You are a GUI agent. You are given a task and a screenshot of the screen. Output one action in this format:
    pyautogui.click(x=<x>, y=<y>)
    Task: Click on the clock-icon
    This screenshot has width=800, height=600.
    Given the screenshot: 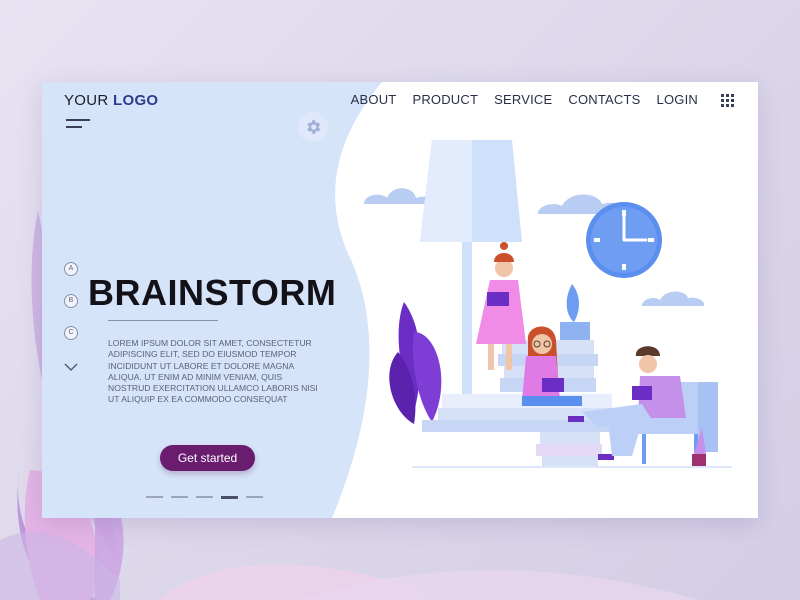 What is the action you would take?
    pyautogui.click(x=624, y=240)
    